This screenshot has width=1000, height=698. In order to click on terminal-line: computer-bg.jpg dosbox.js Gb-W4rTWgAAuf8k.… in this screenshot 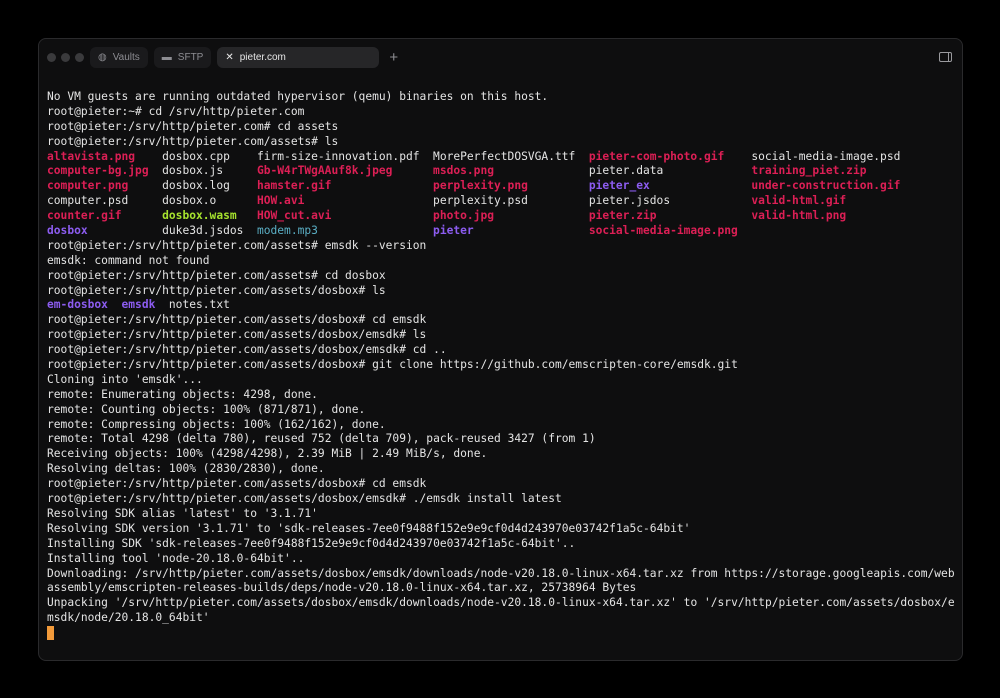, I will do `click(501, 171)`.